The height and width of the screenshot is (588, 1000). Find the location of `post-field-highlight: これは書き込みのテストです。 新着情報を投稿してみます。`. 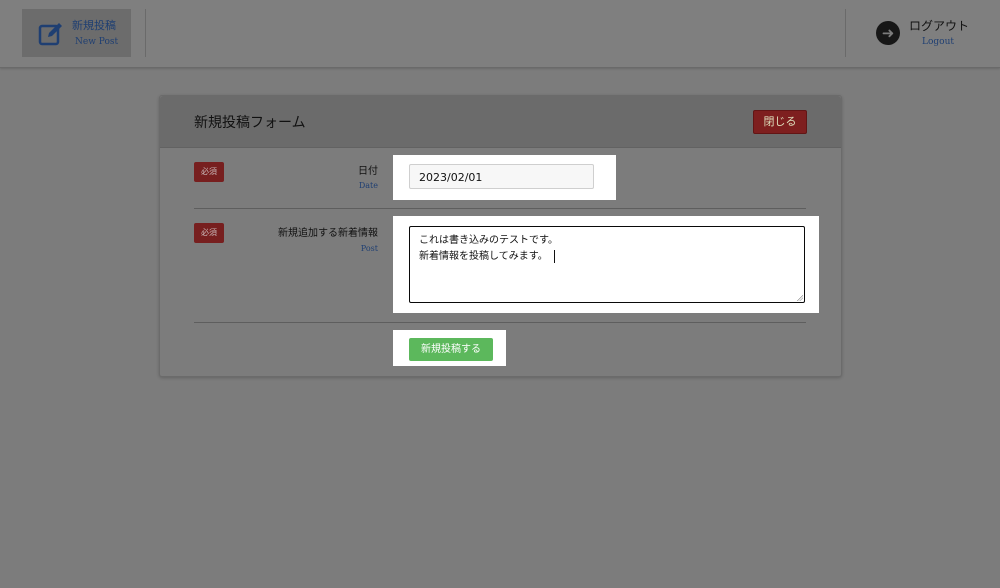

post-field-highlight: これは書き込みのテストです。 新着情報を投稿してみます。 is located at coordinates (606, 264).